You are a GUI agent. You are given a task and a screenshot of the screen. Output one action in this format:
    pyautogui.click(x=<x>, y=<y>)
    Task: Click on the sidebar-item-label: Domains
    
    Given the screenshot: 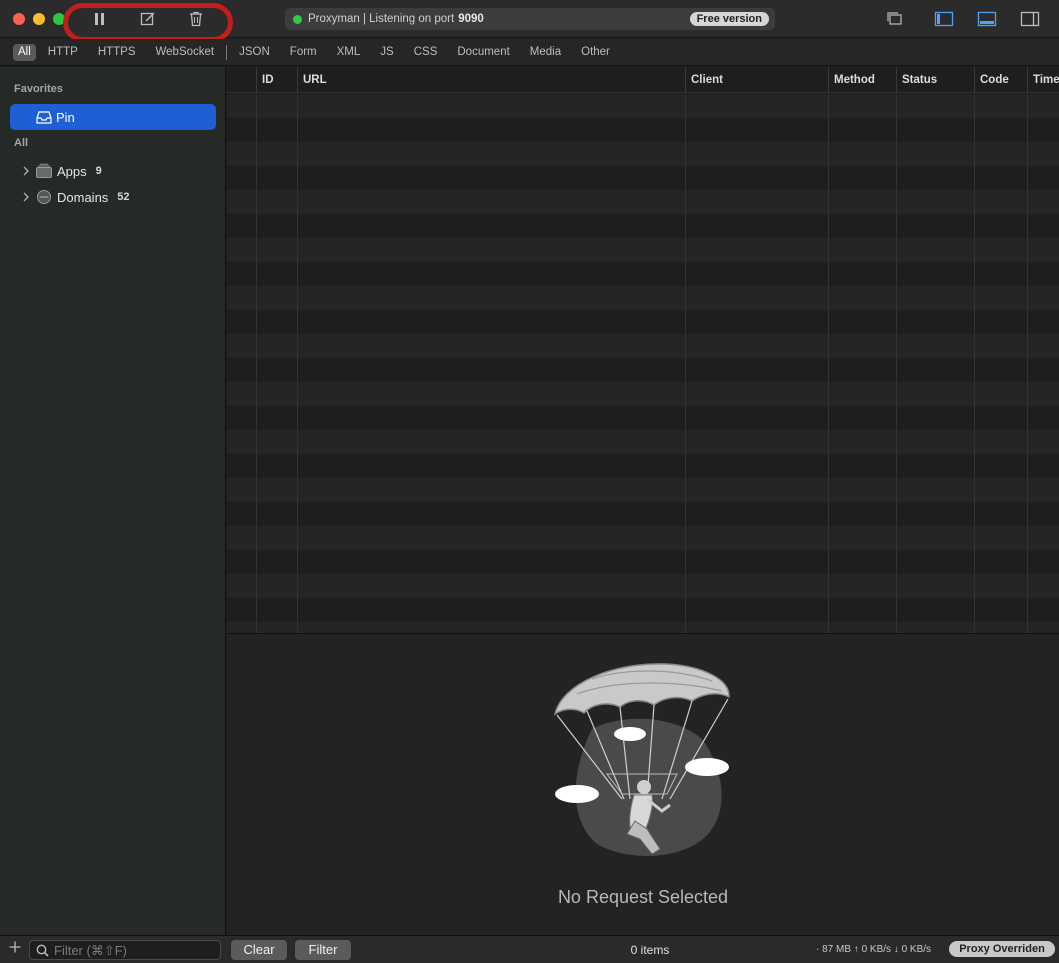 What is the action you would take?
    pyautogui.click(x=83, y=197)
    